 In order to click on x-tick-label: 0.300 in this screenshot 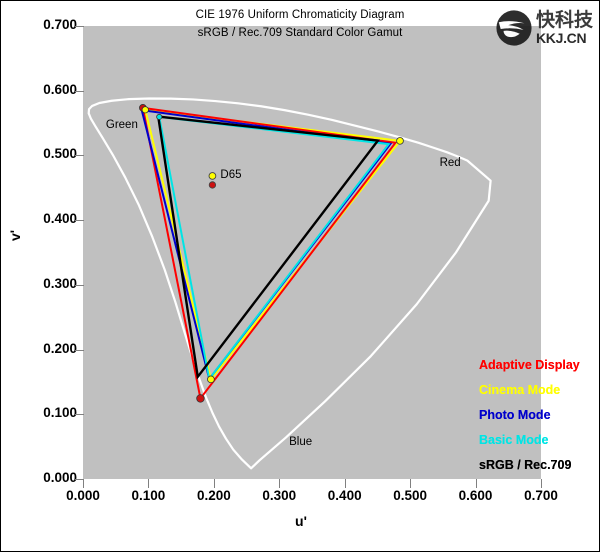, I will do `click(279, 495)`.